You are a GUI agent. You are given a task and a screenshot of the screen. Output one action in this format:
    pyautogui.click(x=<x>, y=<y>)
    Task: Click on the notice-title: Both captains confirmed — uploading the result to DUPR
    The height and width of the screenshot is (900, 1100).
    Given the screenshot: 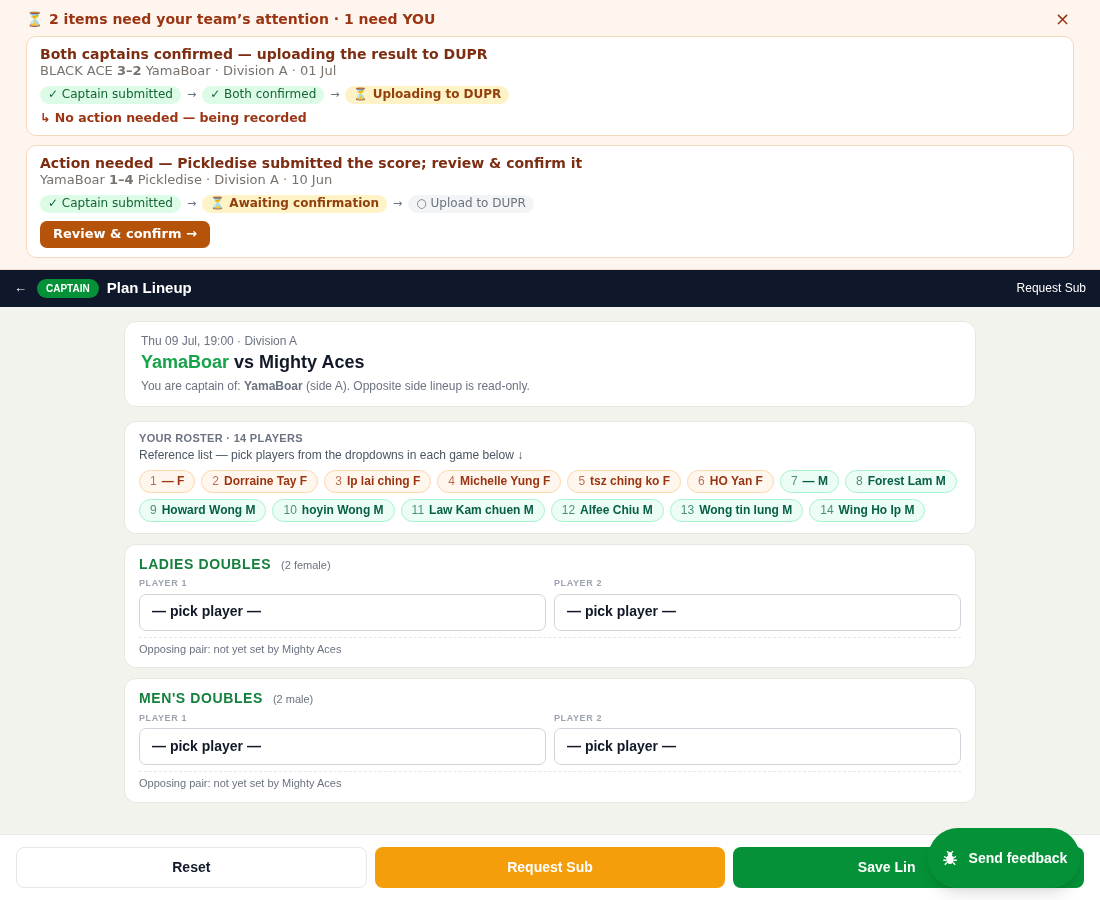 What is the action you would take?
    pyautogui.click(x=264, y=54)
    